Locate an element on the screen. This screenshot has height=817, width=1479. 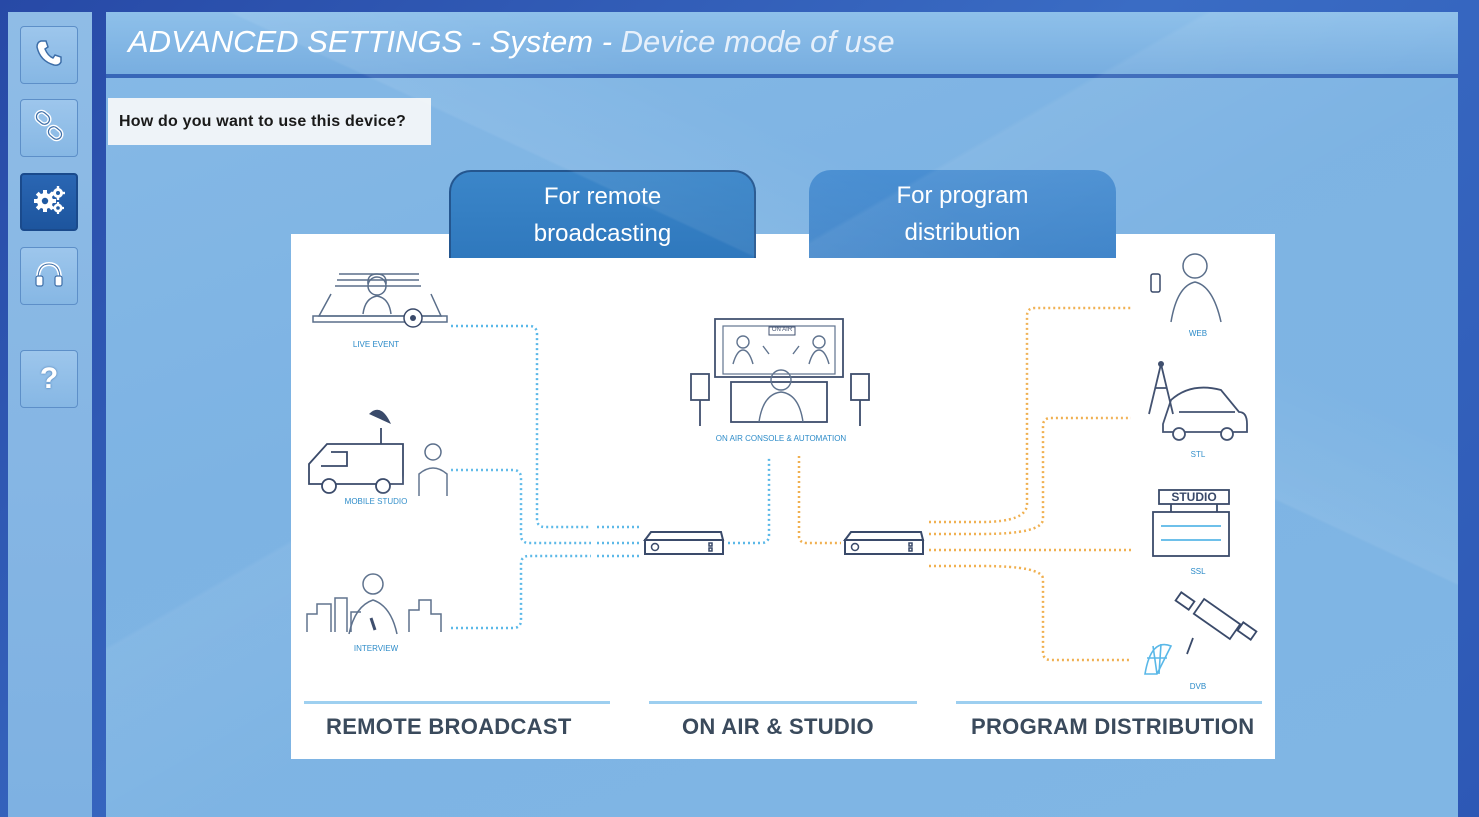
program-distribution-label: For program distribution is located at coordinates (962, 214).